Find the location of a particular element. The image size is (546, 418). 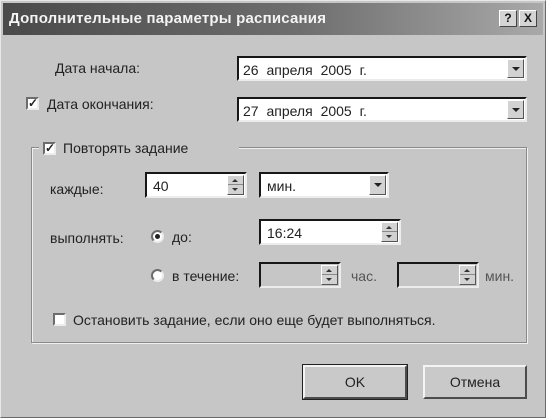

repeat-label: Повторять задание is located at coordinates (126, 148).